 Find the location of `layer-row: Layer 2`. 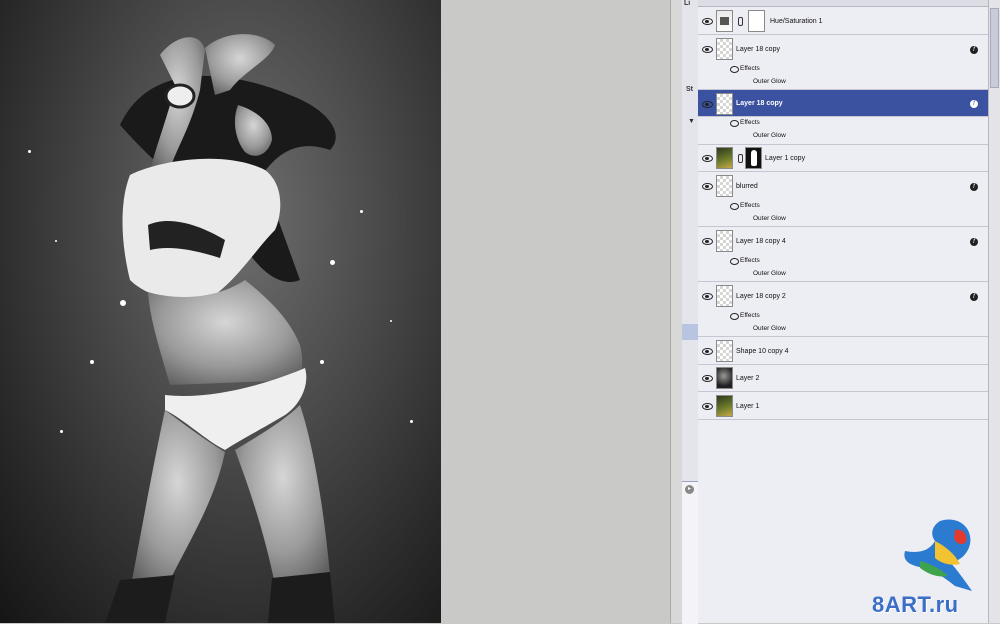

layer-row: Layer 2 is located at coordinates (843, 378).